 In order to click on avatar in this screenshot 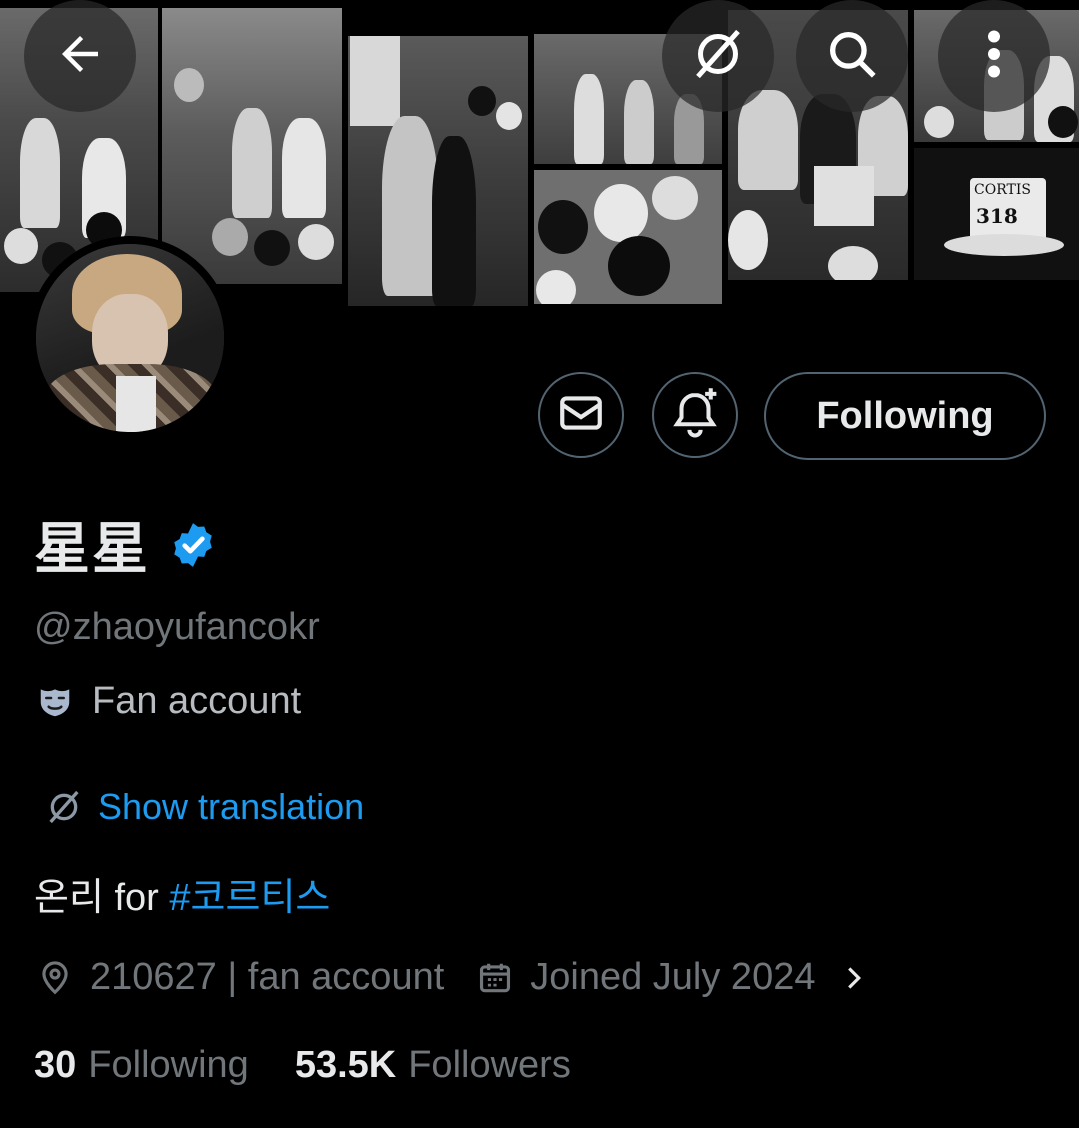, I will do `click(130, 338)`.